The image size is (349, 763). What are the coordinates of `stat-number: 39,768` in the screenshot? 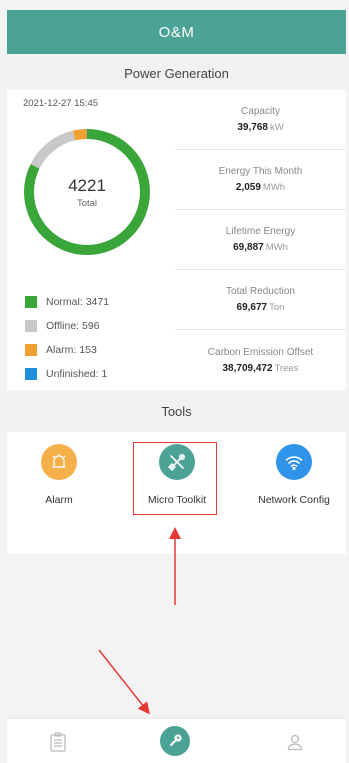 It's located at (252, 127).